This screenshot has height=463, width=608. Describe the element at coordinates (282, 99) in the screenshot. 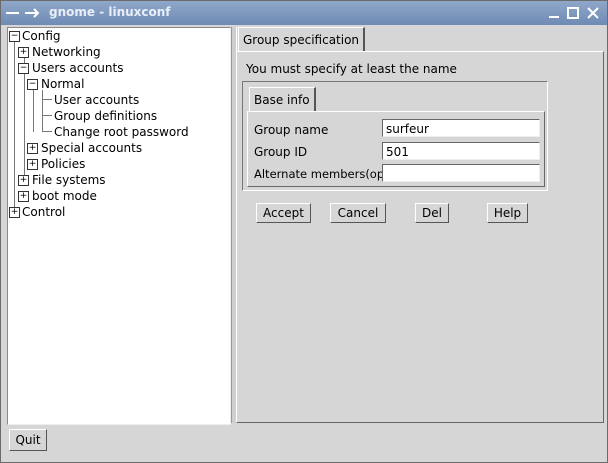

I see `tab-base-info: Base info` at that location.